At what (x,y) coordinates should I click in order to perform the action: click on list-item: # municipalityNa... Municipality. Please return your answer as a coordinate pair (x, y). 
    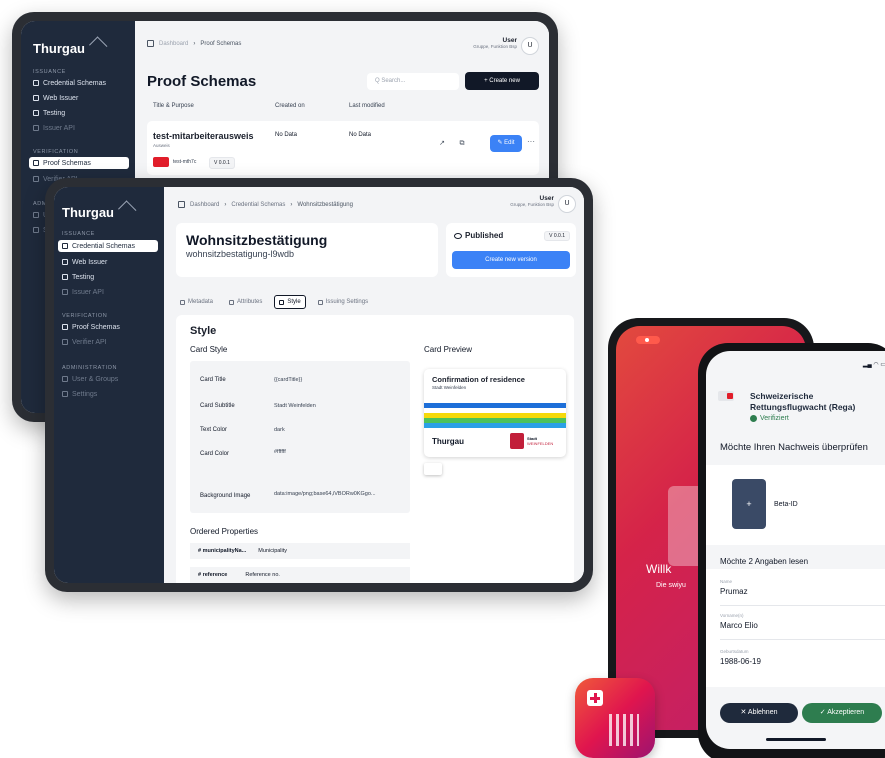
    Looking at the image, I should click on (300, 551).